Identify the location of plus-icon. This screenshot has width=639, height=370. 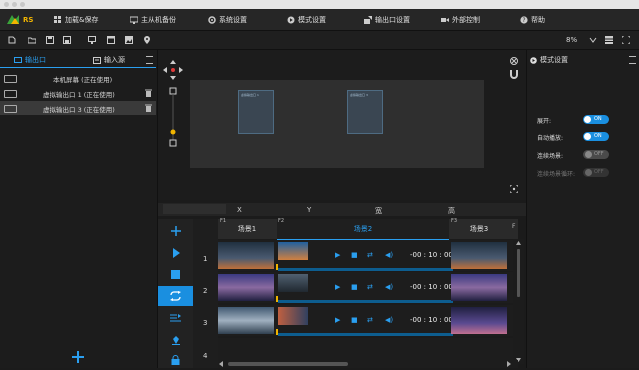
(175, 231).